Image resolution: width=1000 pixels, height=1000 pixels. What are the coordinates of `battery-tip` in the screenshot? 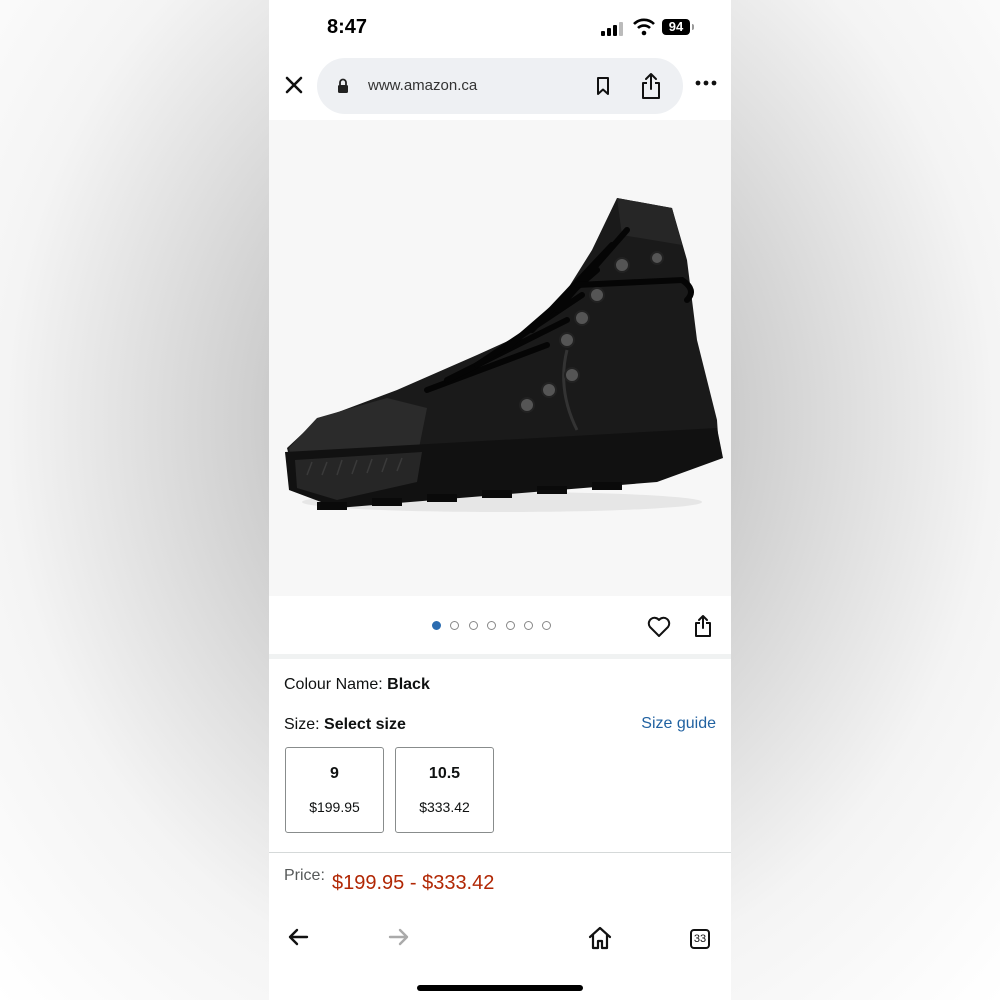 It's located at (693, 27).